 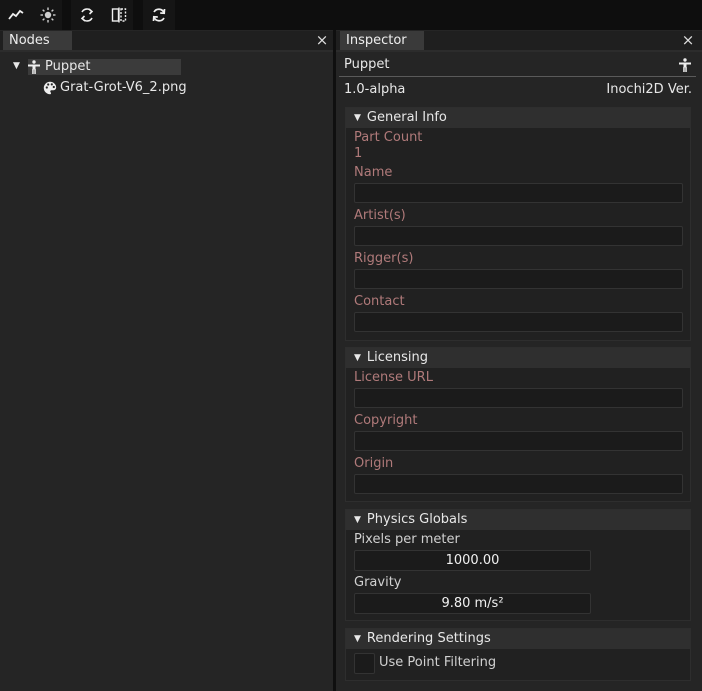 I want to click on section-header-physics: ▼ Physics Globals, so click(x=518, y=520).